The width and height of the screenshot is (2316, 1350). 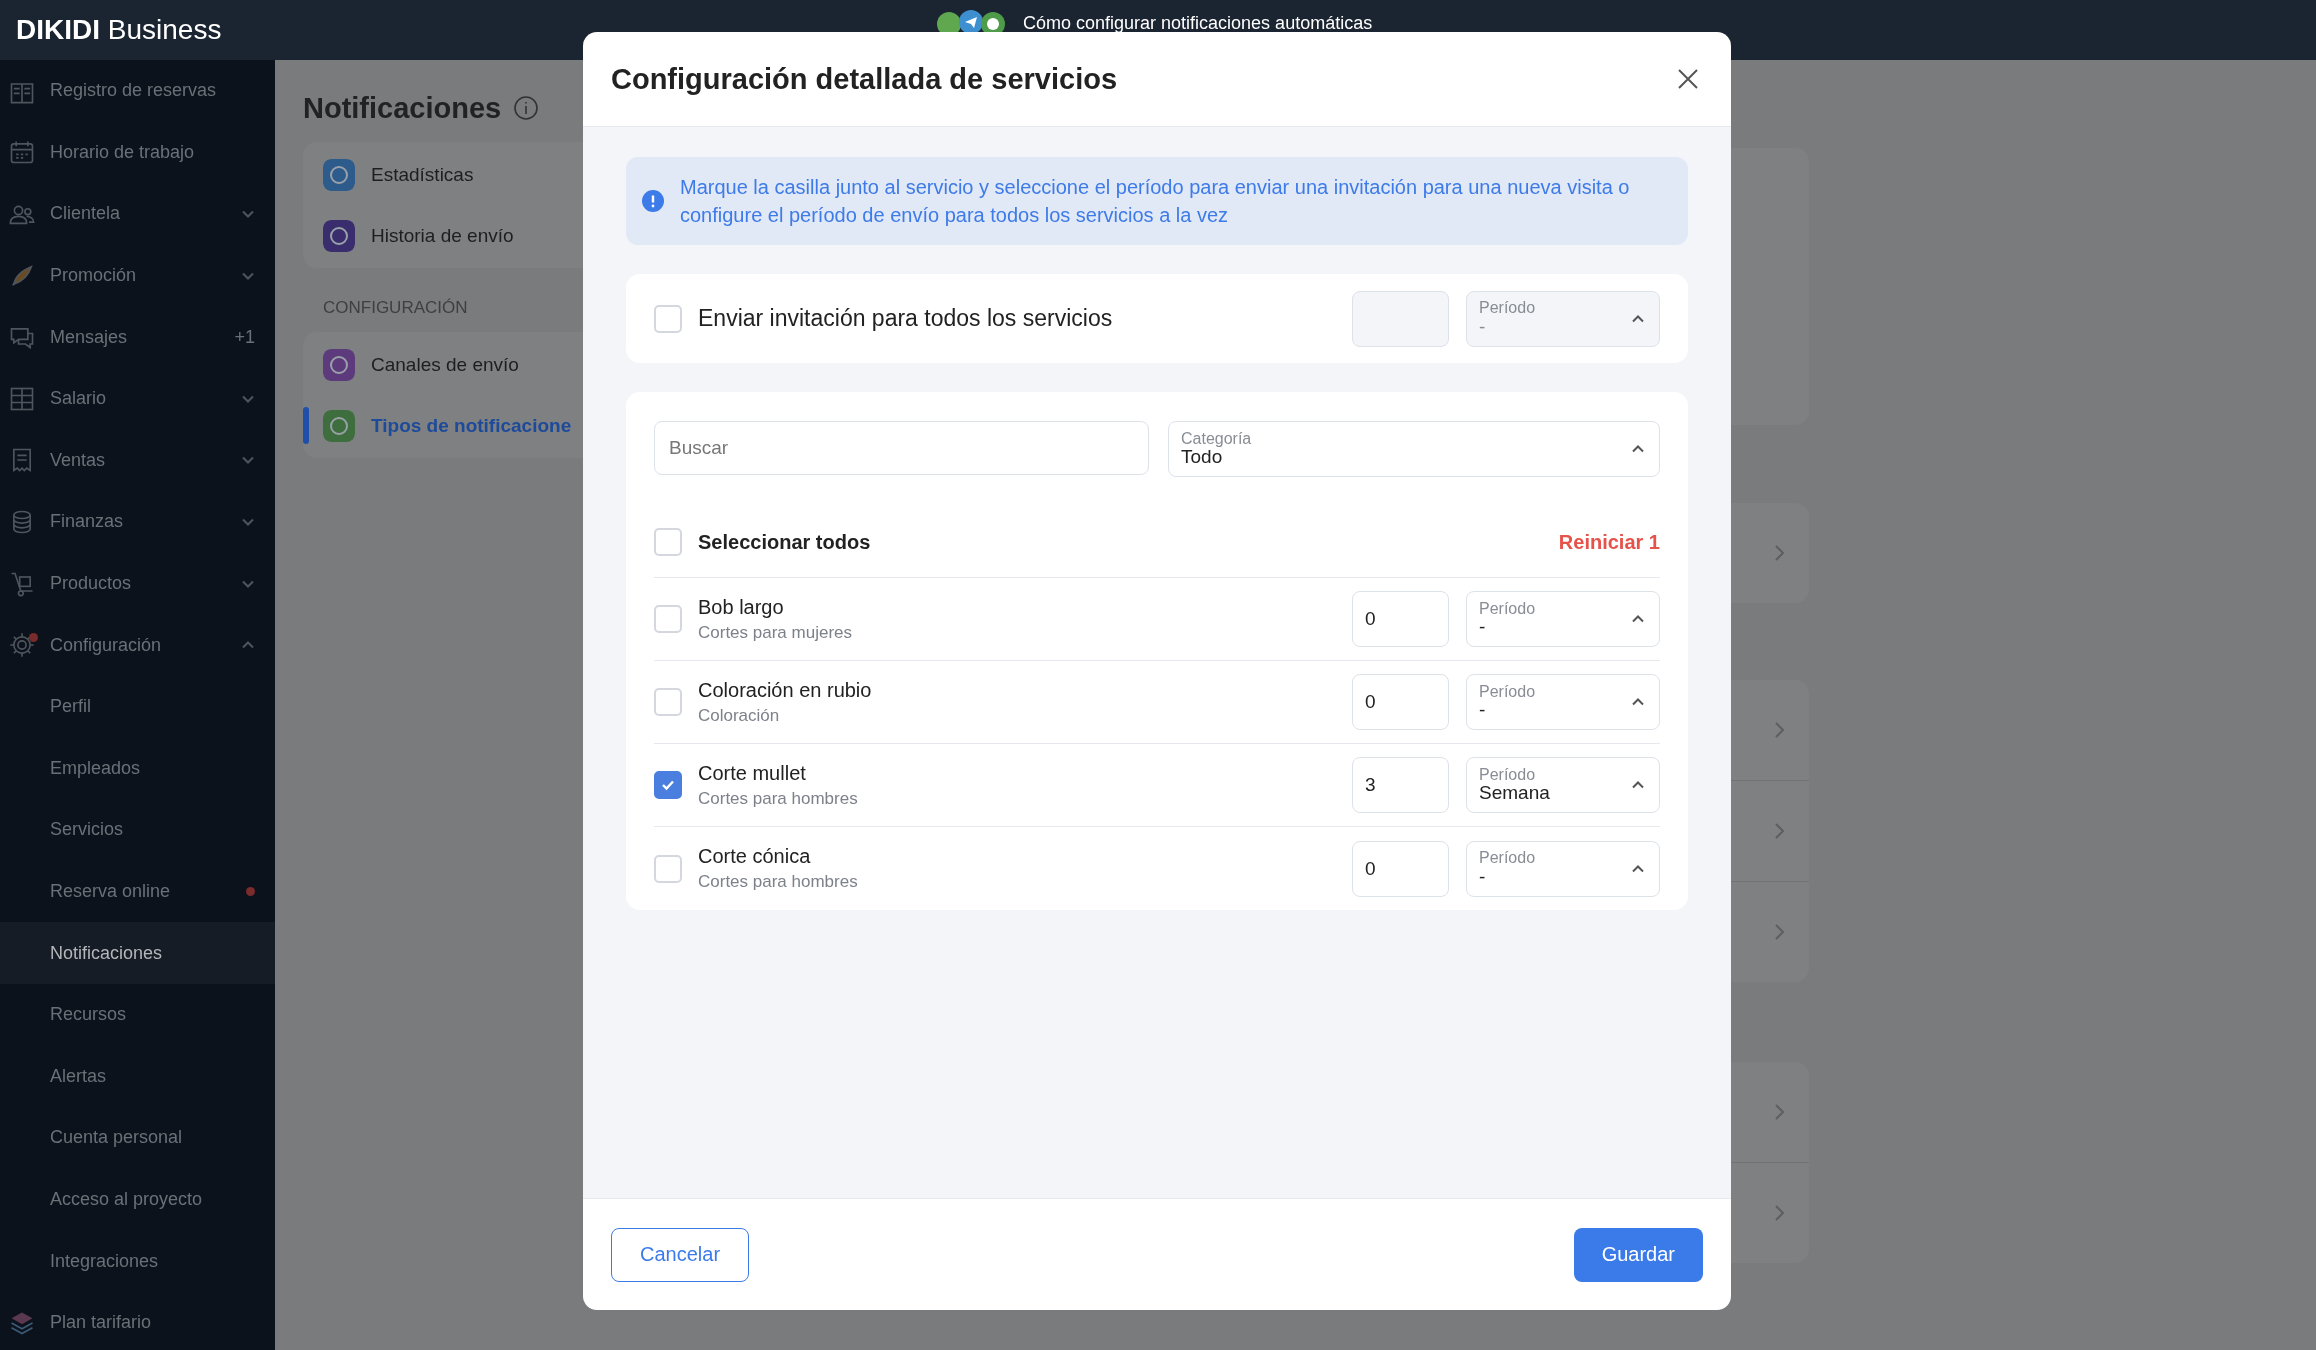 I want to click on sidebar-item: Configuración, so click(x=137, y=645).